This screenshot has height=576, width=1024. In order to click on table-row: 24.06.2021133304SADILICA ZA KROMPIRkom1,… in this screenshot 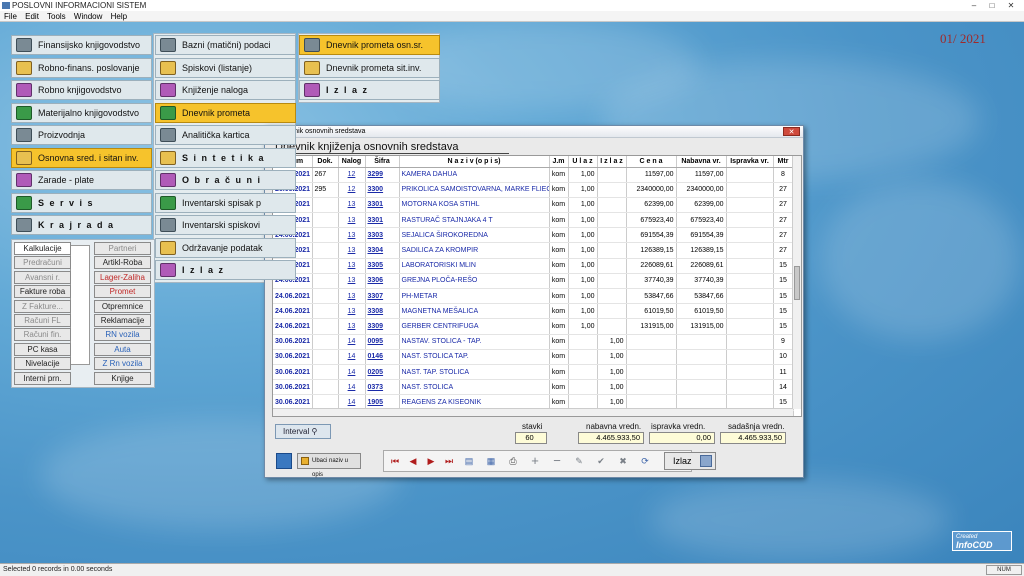, I will do `click(533, 250)`.